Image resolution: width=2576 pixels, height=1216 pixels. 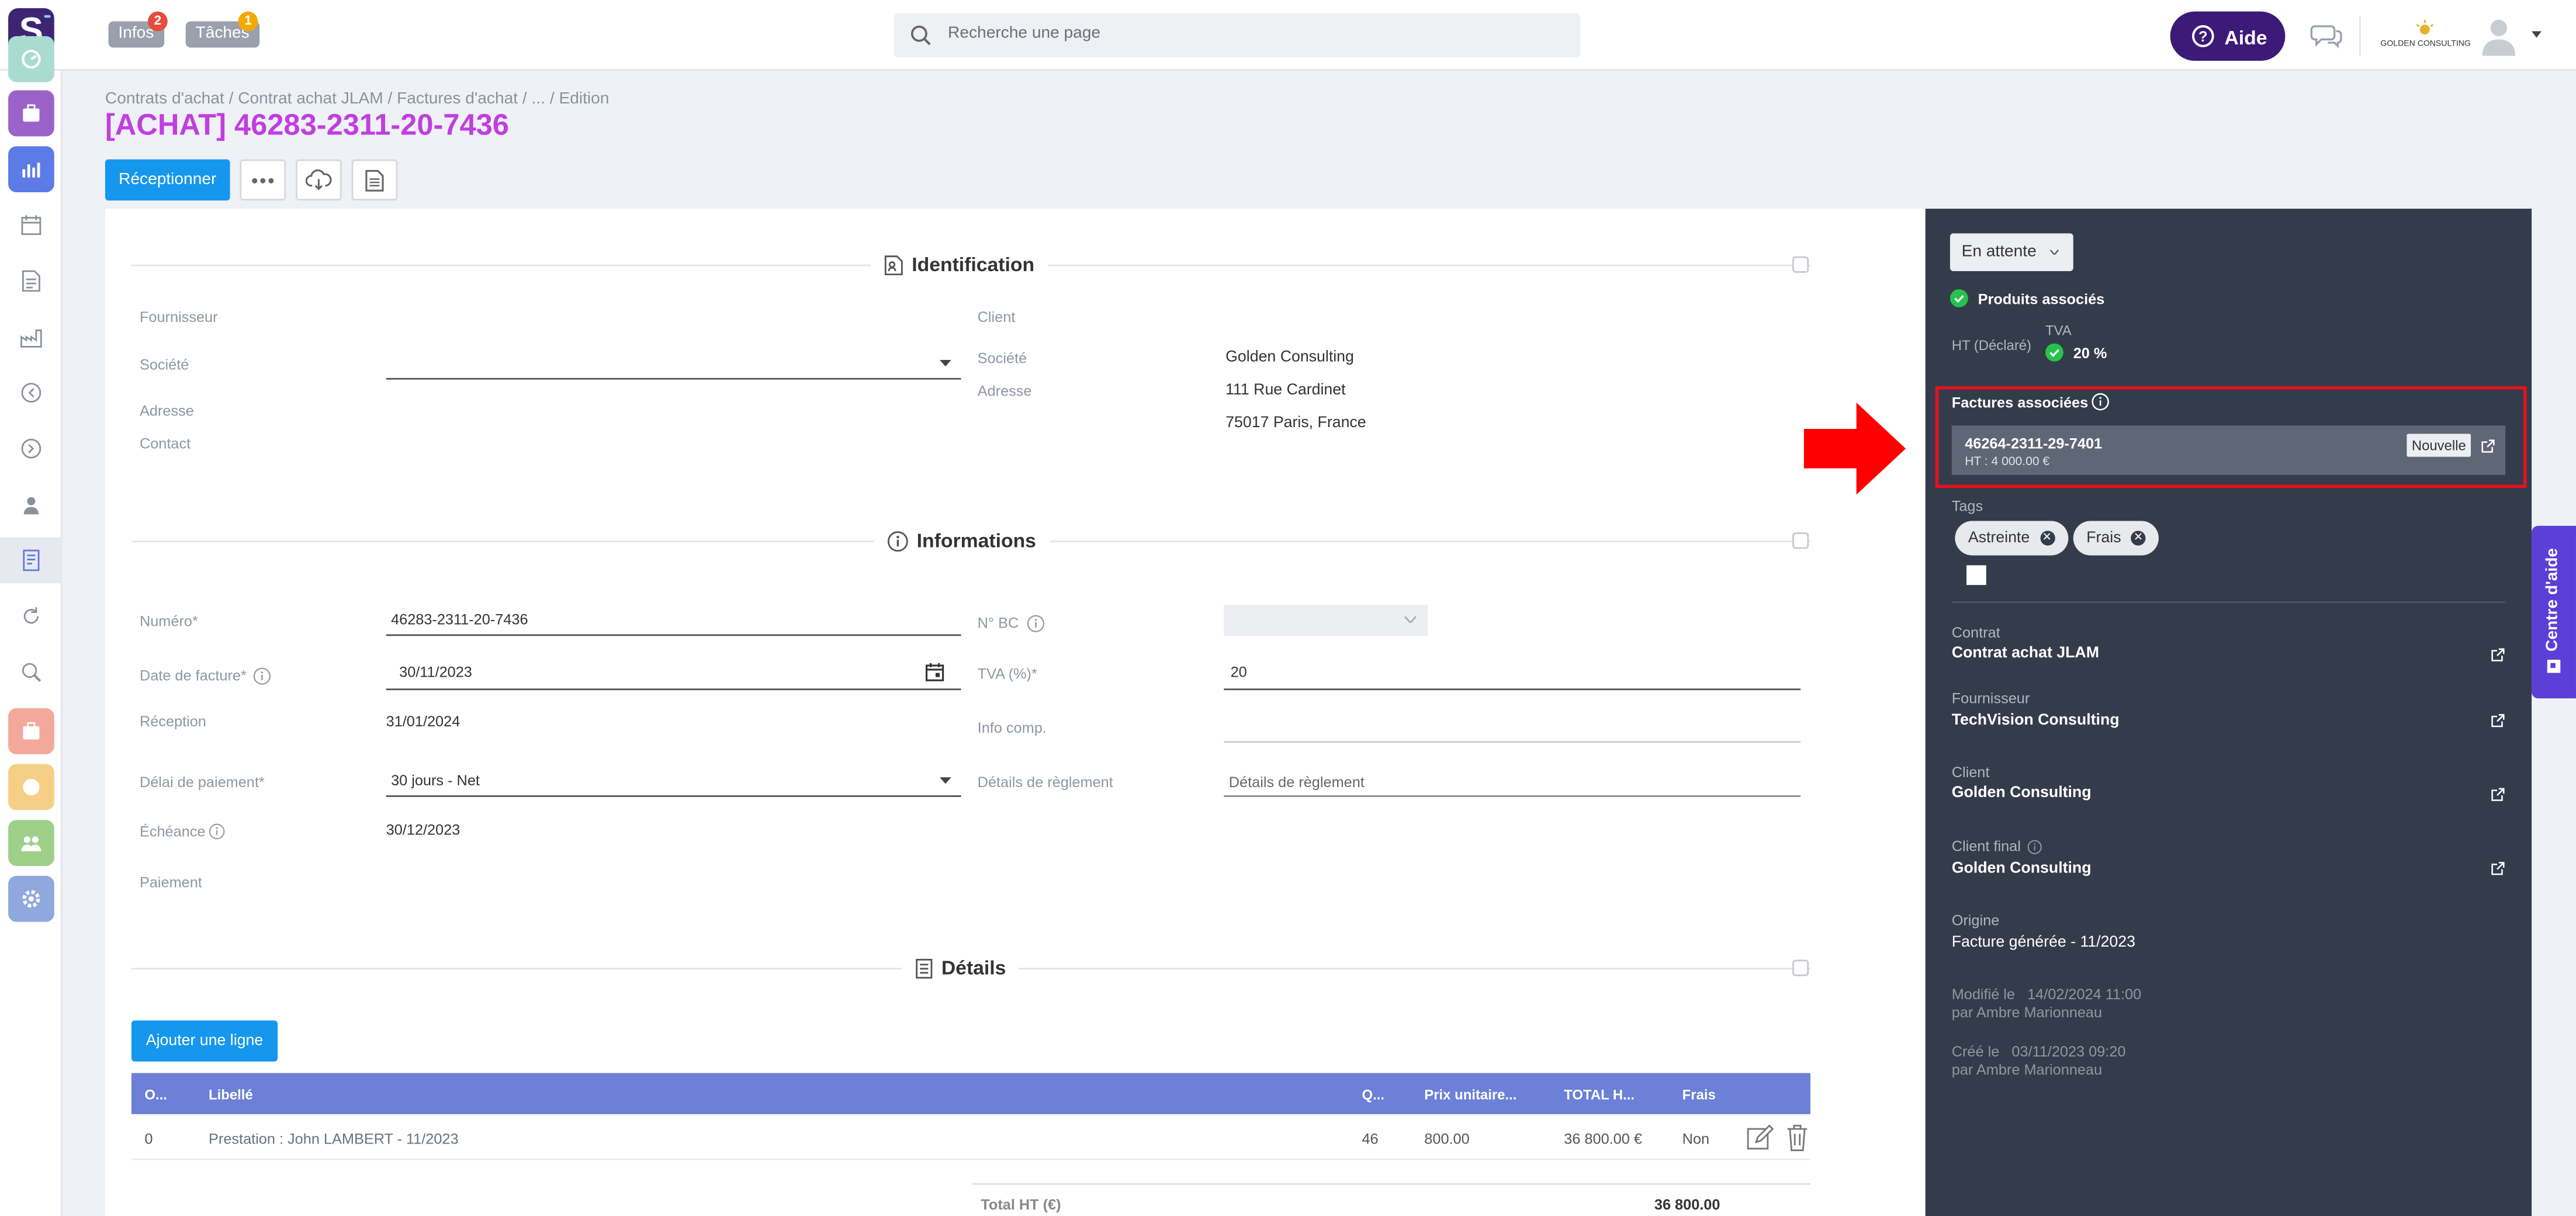 What do you see at coordinates (31, 225) in the screenshot?
I see `sidebar-item-calendar` at bounding box center [31, 225].